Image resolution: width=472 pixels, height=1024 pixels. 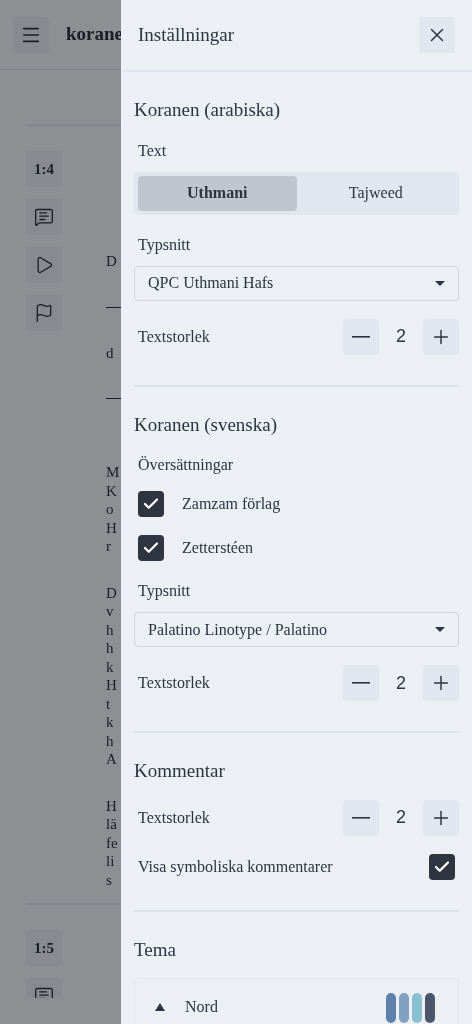 I want to click on section-title: Koranen (arabiska), so click(x=208, y=110).